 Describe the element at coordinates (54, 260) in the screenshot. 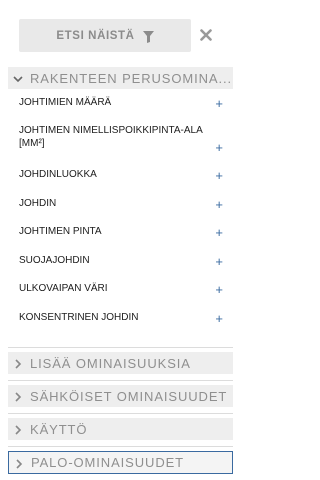

I see `property-label: SUOJAJOHDIN` at that location.